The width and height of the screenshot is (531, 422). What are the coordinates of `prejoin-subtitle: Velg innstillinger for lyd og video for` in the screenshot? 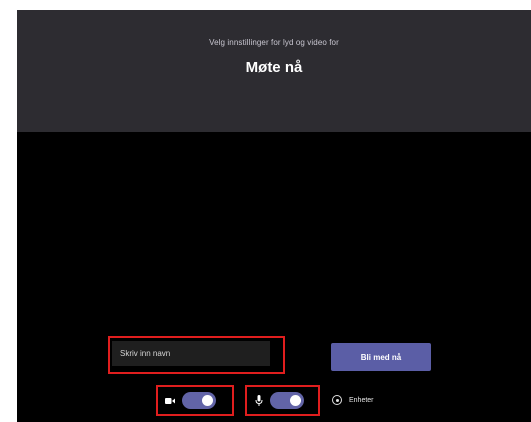 It's located at (274, 42).